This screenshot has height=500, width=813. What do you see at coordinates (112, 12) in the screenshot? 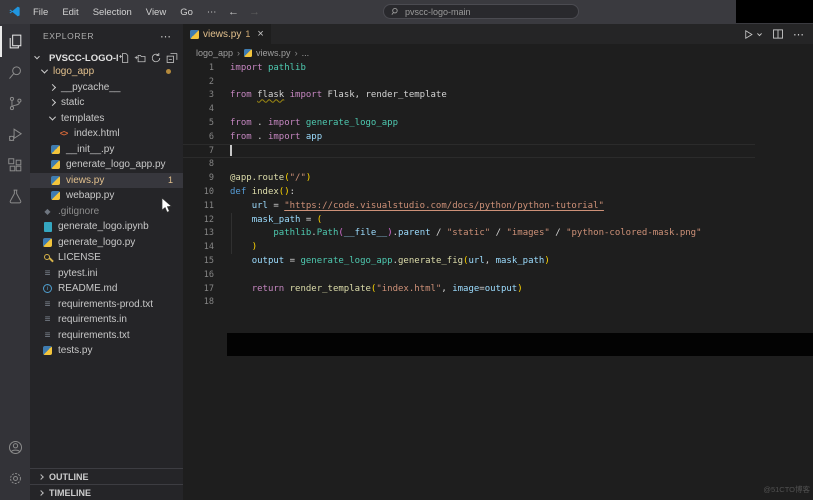
I see `menu-selection: Selection` at bounding box center [112, 12].